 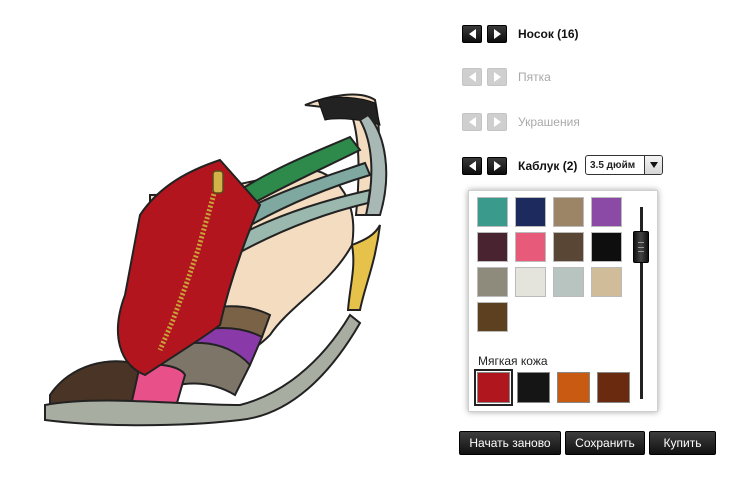 I want to click on part-label-heel-back: Пятка, so click(x=534, y=77).